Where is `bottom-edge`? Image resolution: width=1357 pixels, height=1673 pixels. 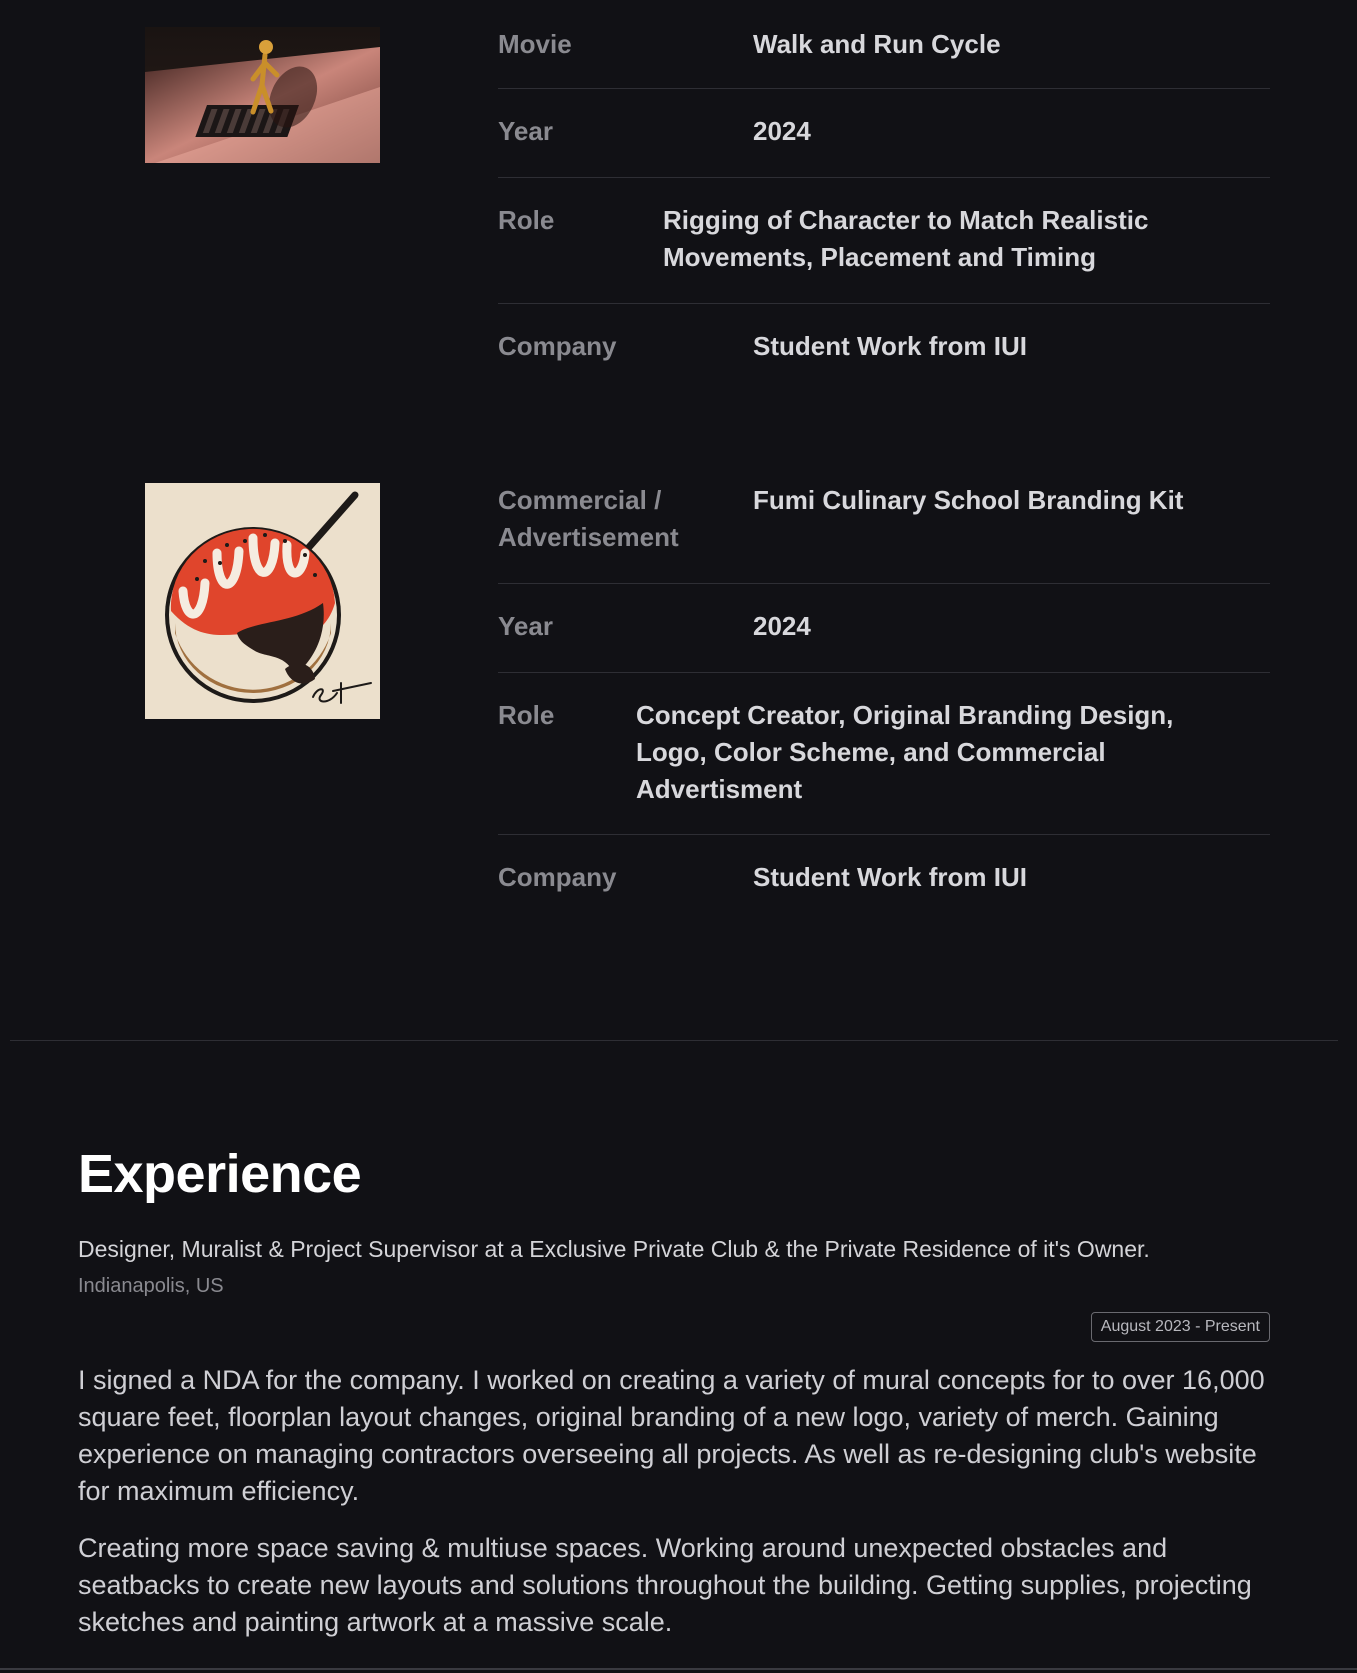 bottom-edge is located at coordinates (678, 1669).